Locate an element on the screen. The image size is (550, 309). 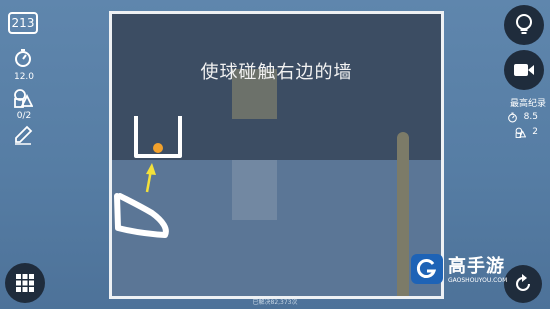
watermark-brand-en: GAOSHOUYOU.COM is located at coordinates (478, 280).